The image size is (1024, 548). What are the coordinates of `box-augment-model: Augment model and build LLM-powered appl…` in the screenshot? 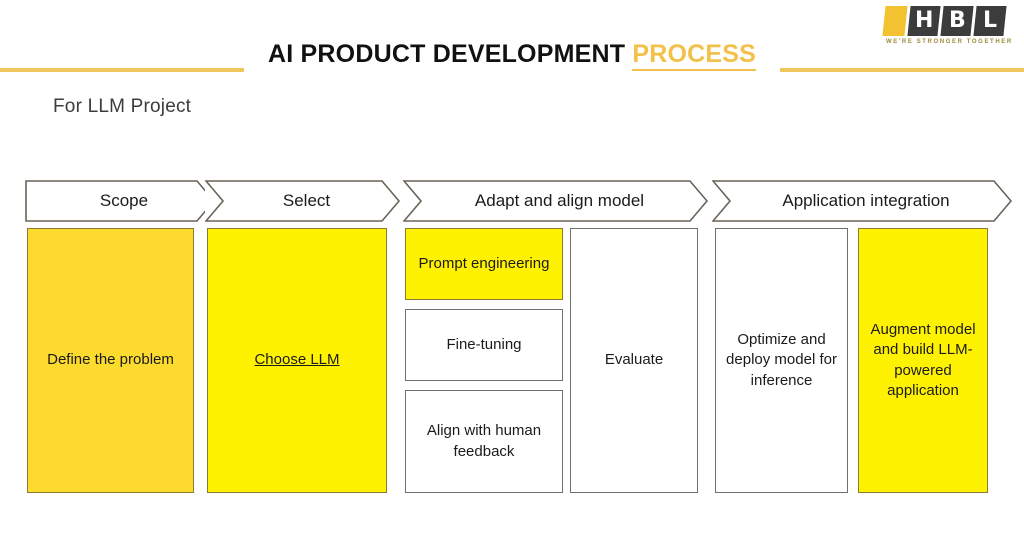 It's located at (923, 360).